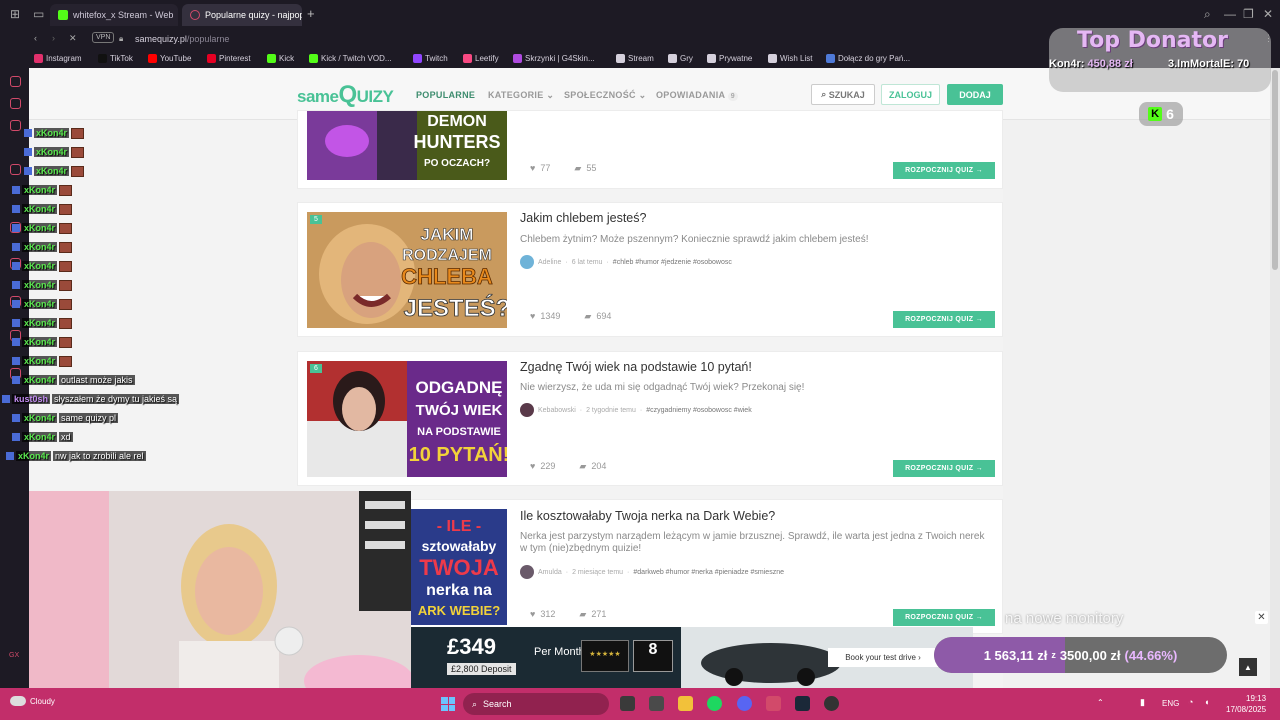  I want to click on scrollbar-thumb, so click(1275, 170).